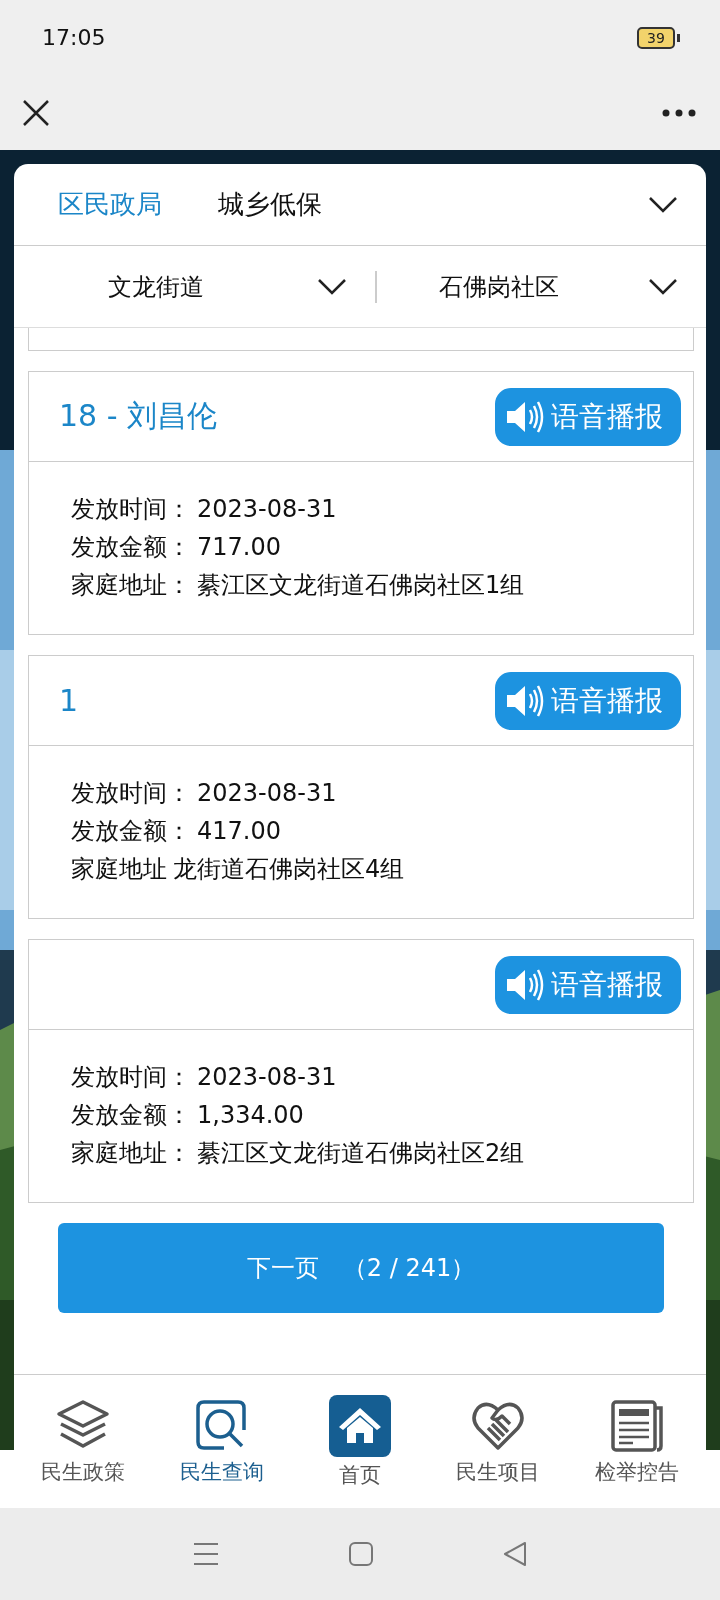 The image size is (720, 1600). I want to click on record-title: 1, so click(69, 700).